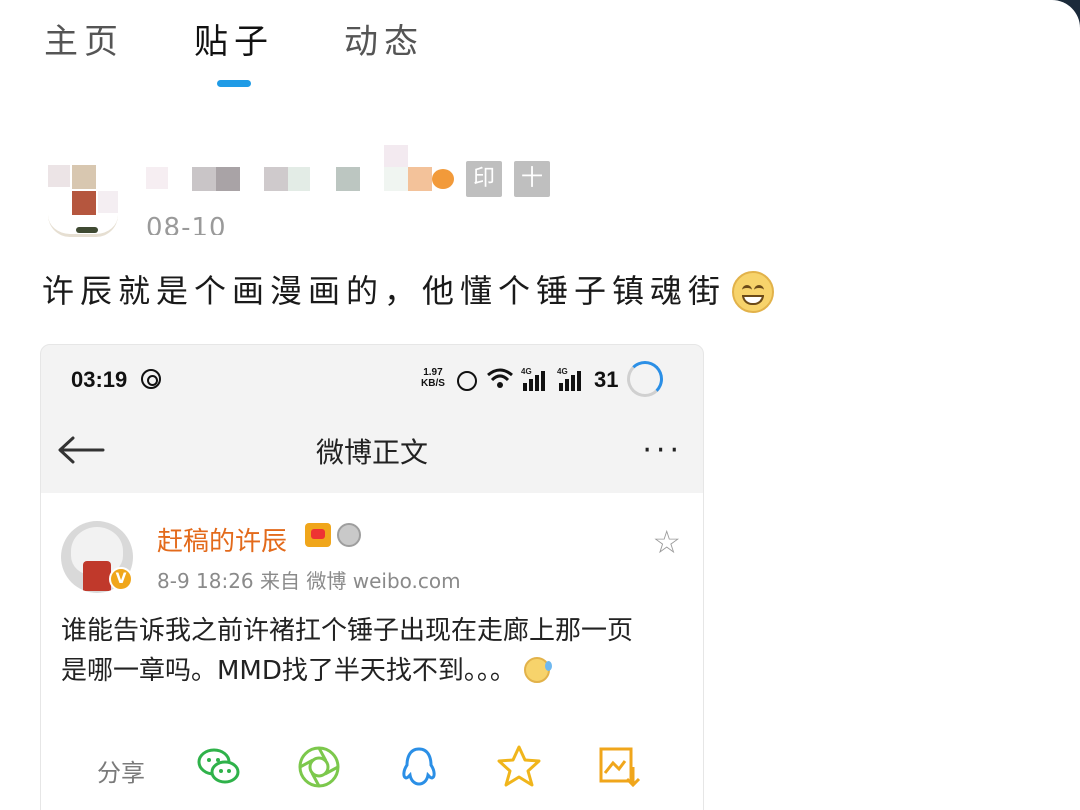 The height and width of the screenshot is (810, 1080). I want to click on signal-1-icon: 4G, so click(536, 379).